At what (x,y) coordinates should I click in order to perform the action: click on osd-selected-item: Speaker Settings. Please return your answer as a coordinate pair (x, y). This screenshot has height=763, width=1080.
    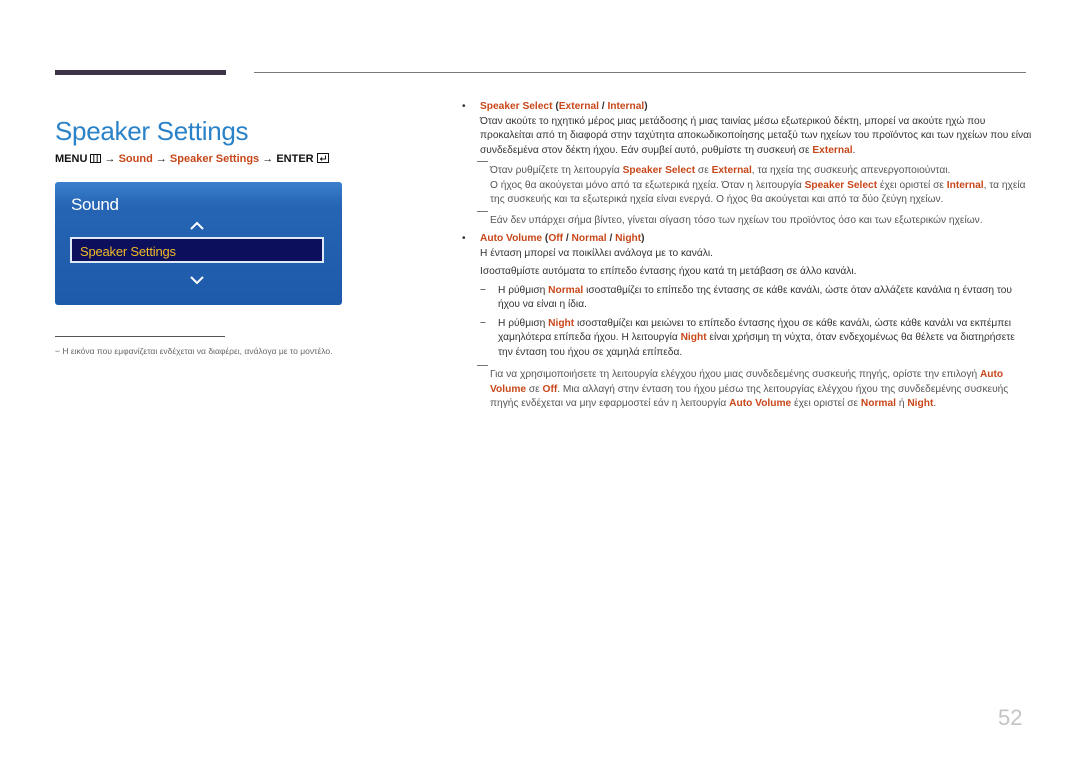
    Looking at the image, I should click on (197, 250).